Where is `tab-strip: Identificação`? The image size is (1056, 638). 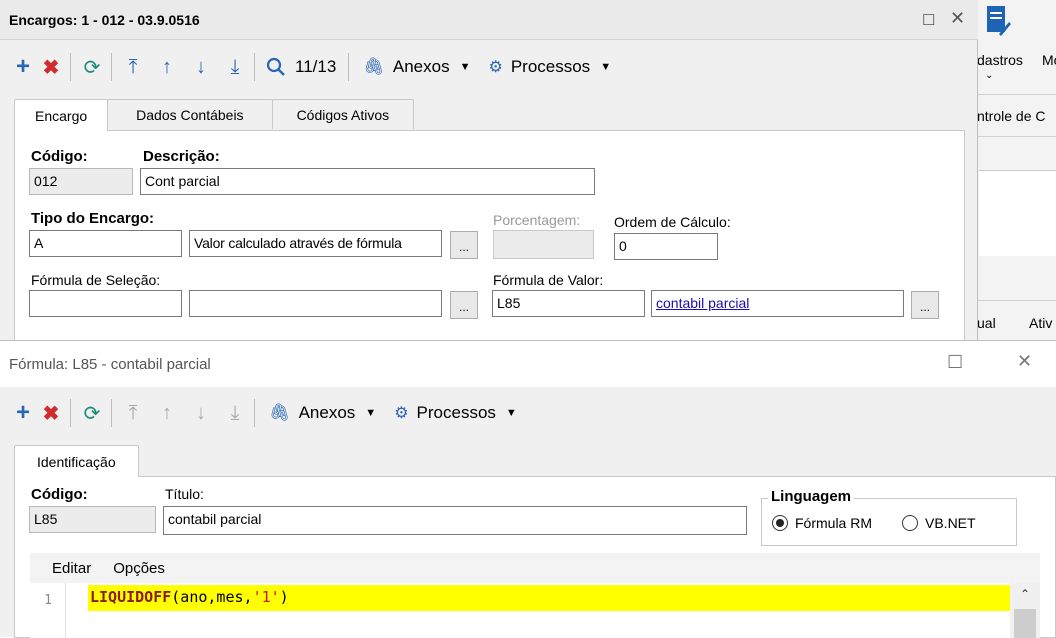
tab-strip: Identificação is located at coordinates (76, 461).